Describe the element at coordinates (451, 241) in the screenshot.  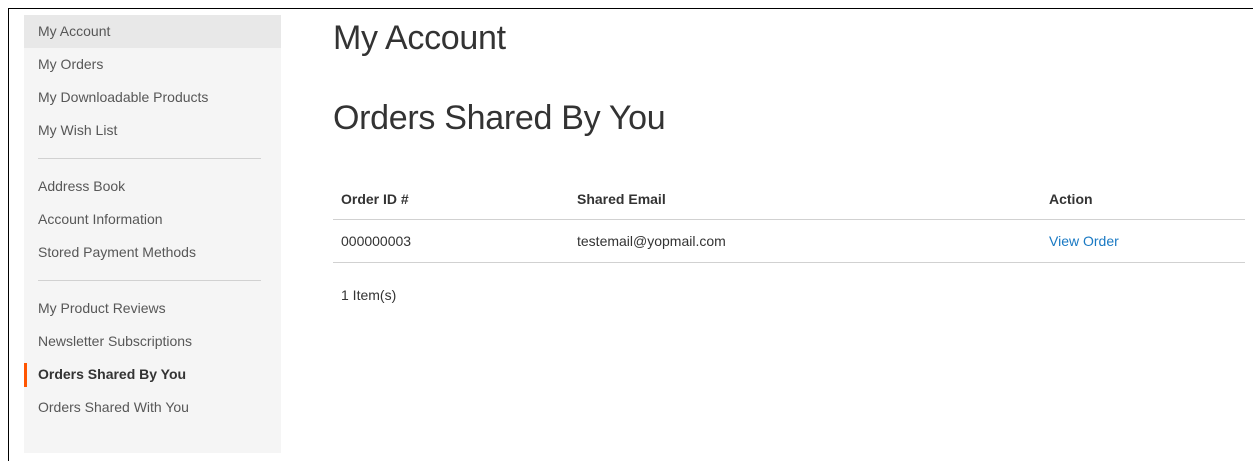
I see `order-id-cell: 000000003` at that location.